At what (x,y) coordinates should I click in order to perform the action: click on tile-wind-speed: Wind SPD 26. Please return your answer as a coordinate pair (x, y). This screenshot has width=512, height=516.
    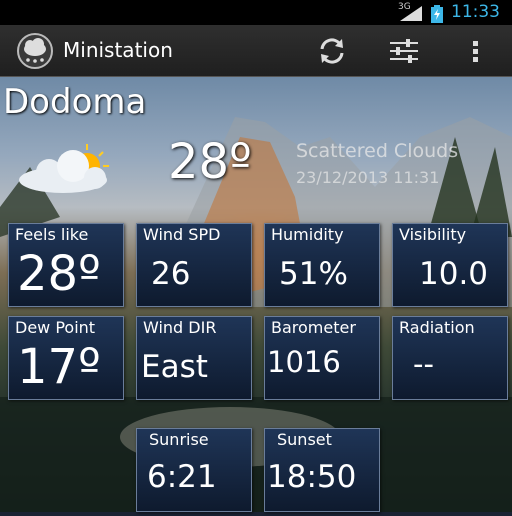
    Looking at the image, I should click on (194, 265).